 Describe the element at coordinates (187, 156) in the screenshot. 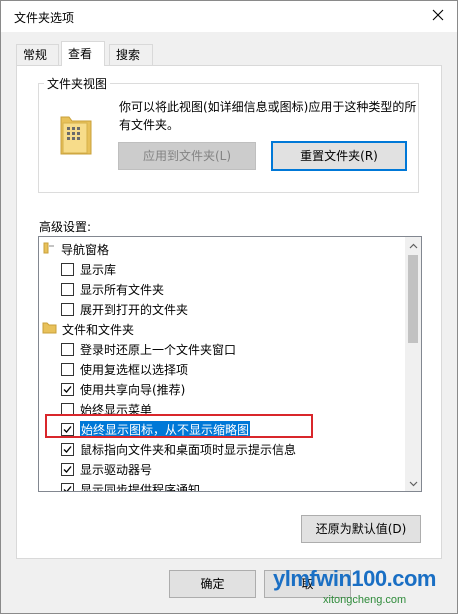

I see `apply-to-folders-button: 应用到文件夹(L)` at that location.